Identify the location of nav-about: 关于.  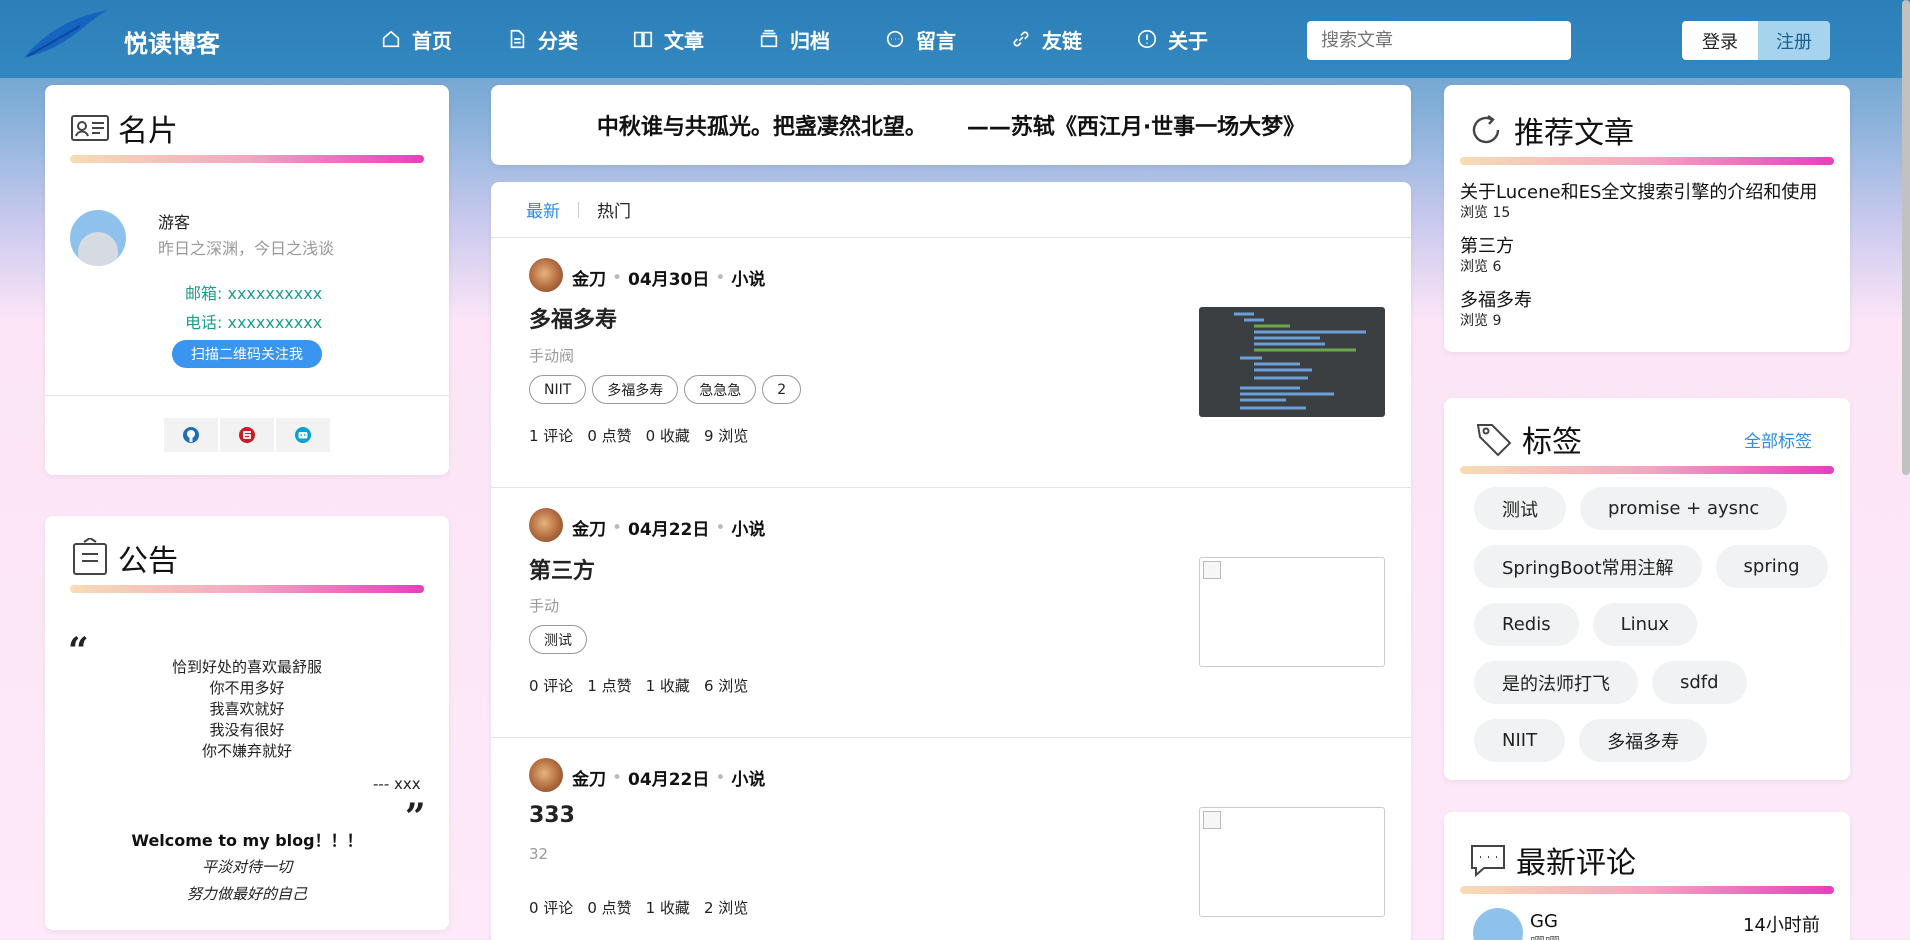
(1172, 39).